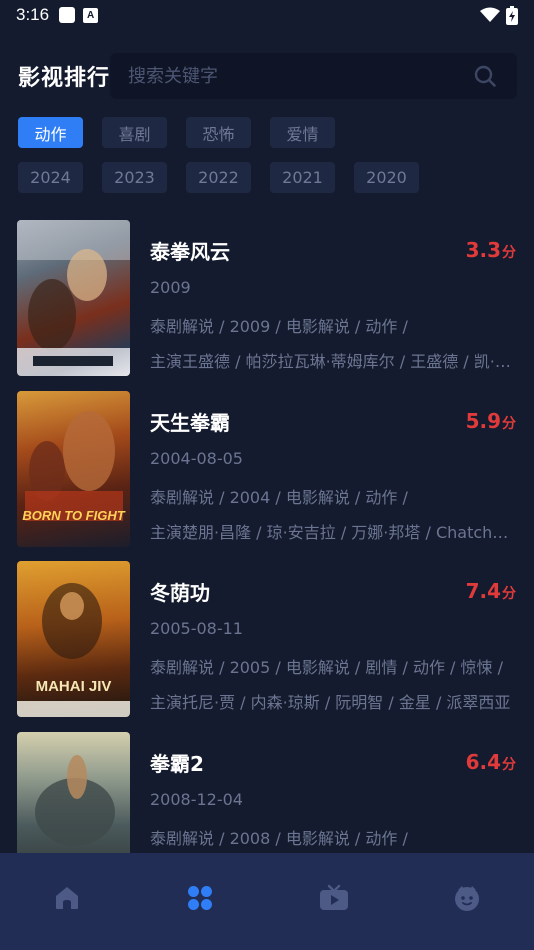 Image resolution: width=534 pixels, height=950 pixels. What do you see at coordinates (327, 667) in the screenshot?
I see `movie-tags: 泰剧解说 / 2005 / 电影解说 / 剧情 / 动作 / 惊悚 /` at bounding box center [327, 667].